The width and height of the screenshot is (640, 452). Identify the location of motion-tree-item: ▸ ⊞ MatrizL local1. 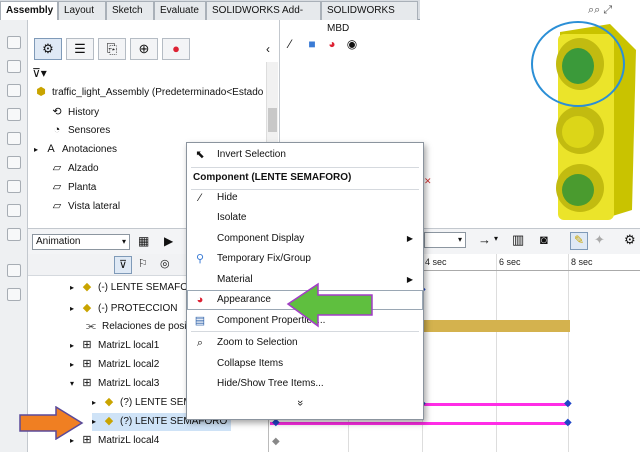
(114, 346).